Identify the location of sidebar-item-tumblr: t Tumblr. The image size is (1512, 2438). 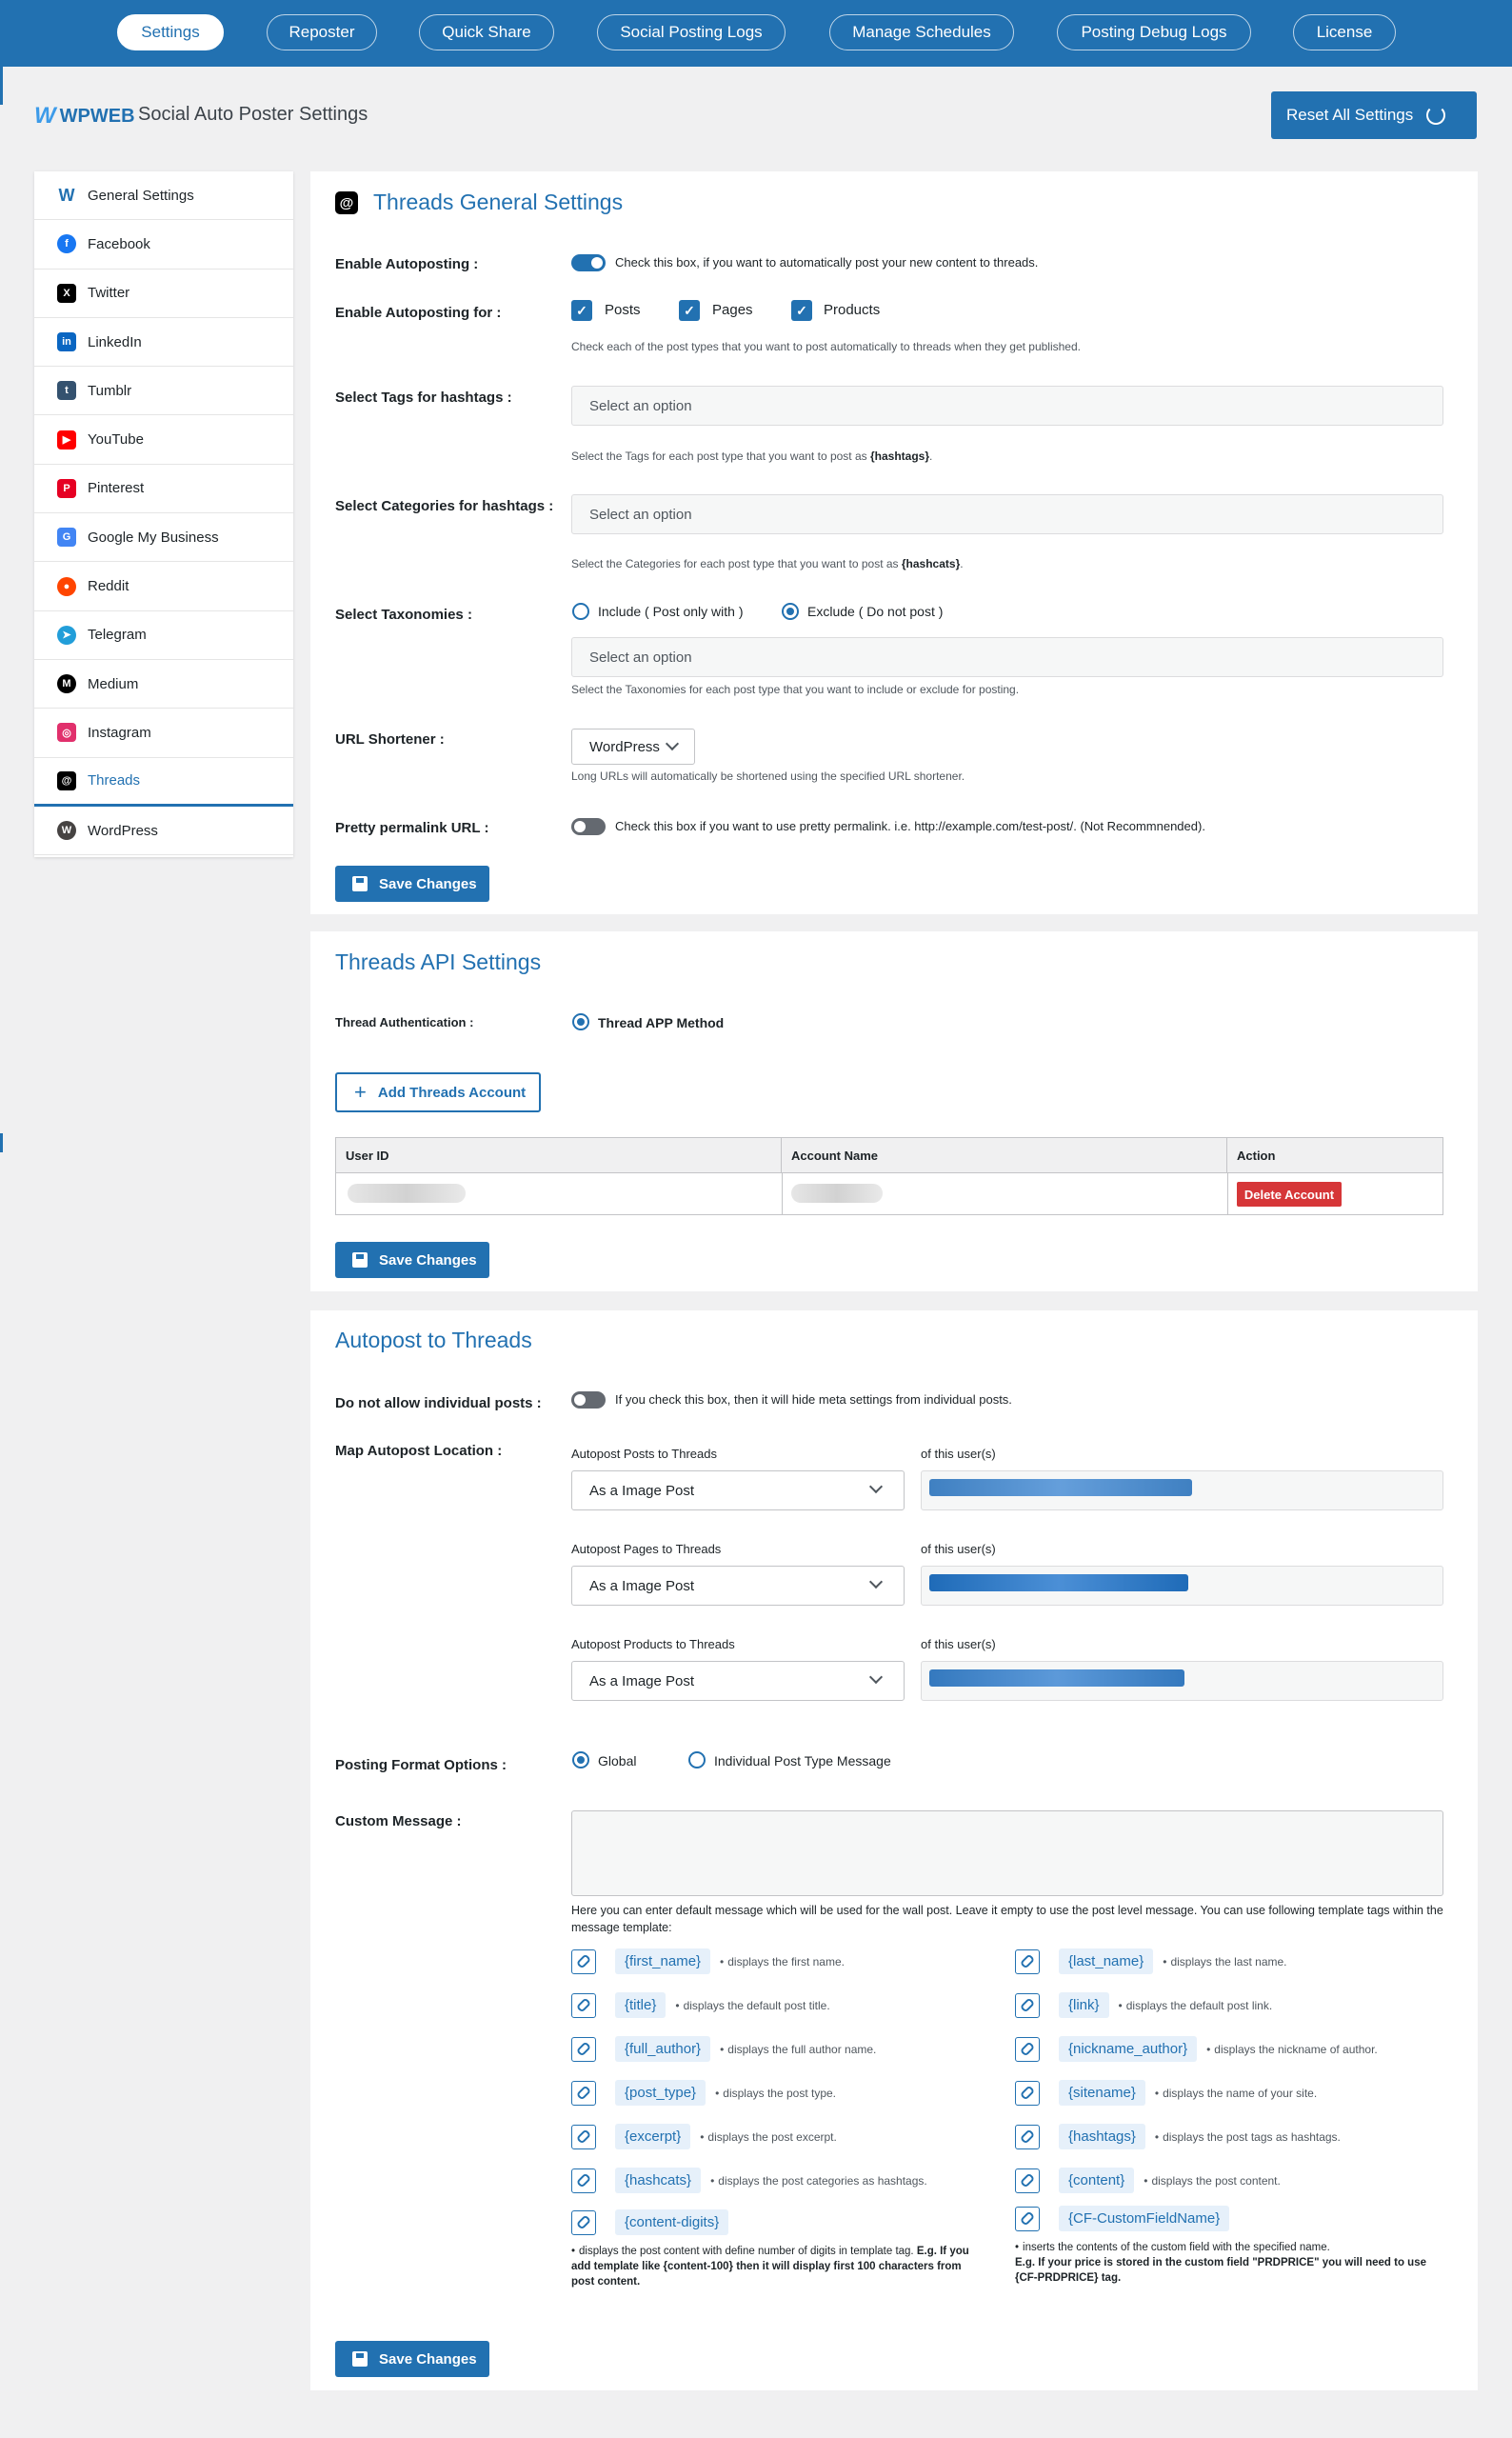
(163, 391).